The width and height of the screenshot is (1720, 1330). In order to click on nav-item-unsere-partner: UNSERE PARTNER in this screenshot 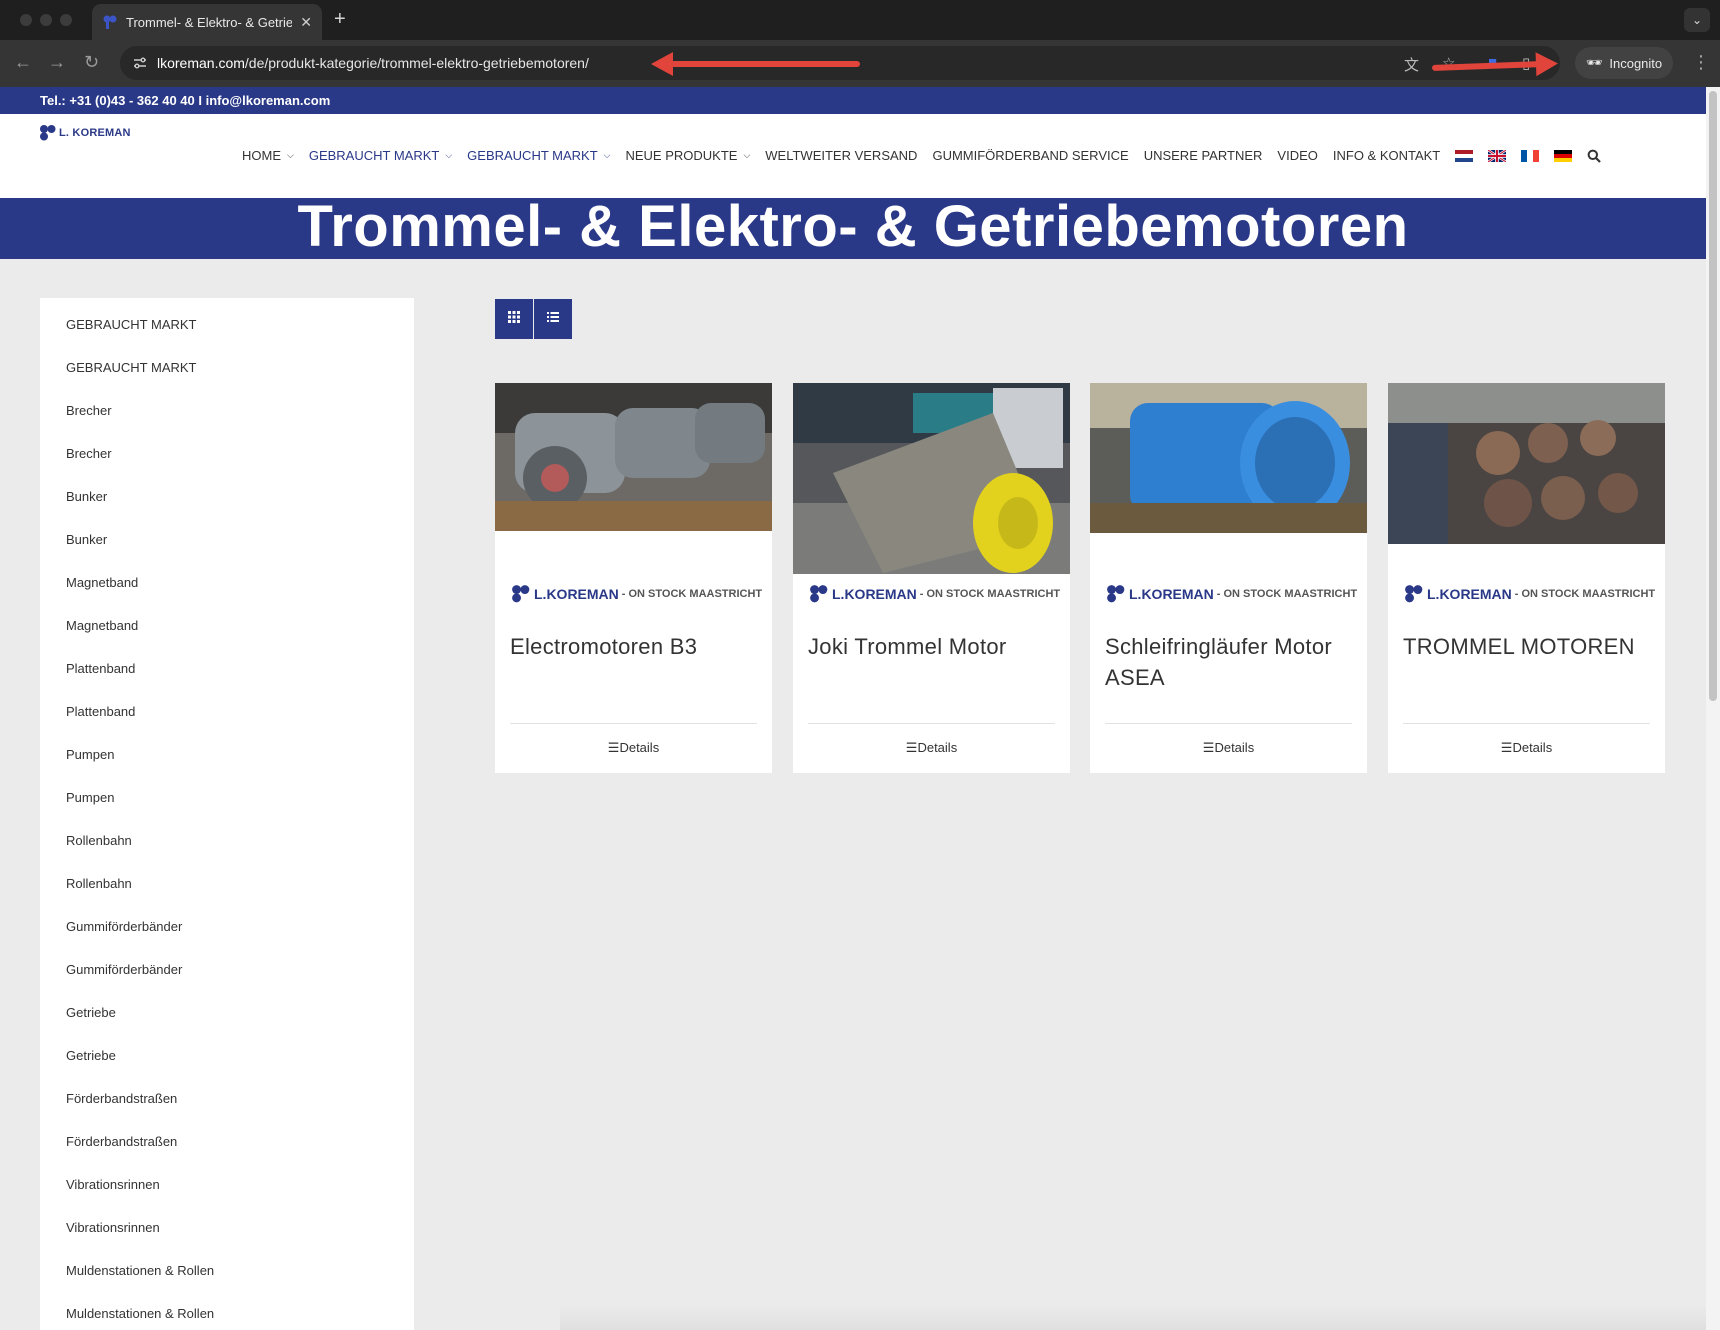, I will do `click(1203, 155)`.